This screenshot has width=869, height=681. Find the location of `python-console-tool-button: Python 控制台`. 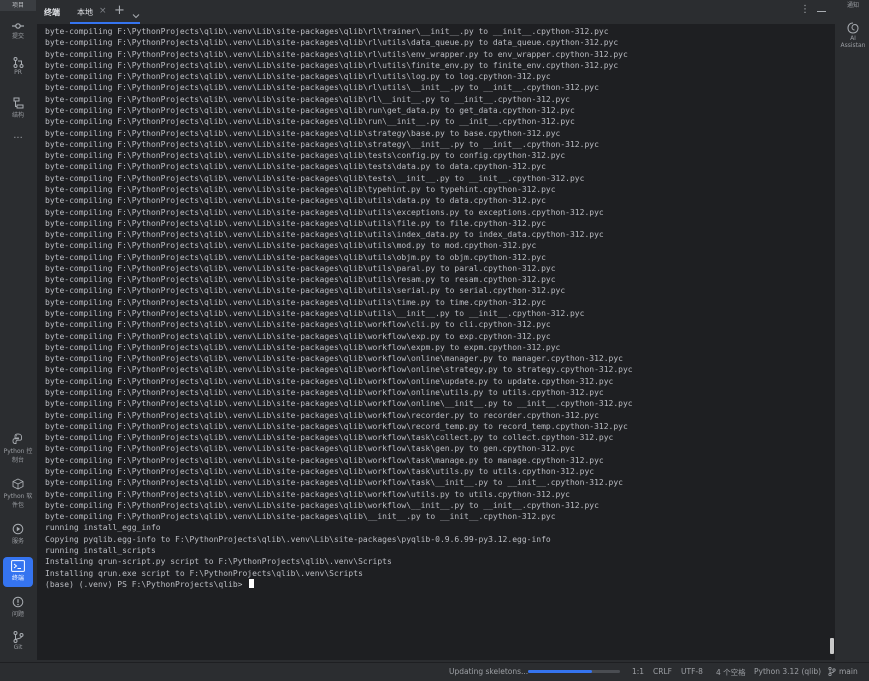

python-console-tool-button: Python 控制台 is located at coordinates (18, 448).